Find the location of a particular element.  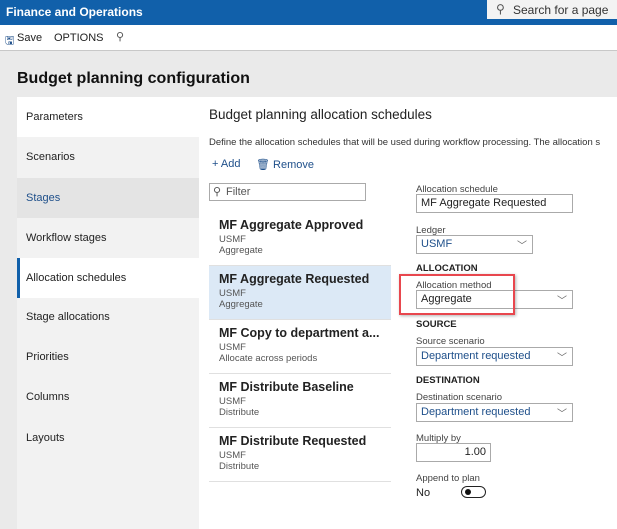

schedule-input: MF Aggregate Requested is located at coordinates (494, 203).